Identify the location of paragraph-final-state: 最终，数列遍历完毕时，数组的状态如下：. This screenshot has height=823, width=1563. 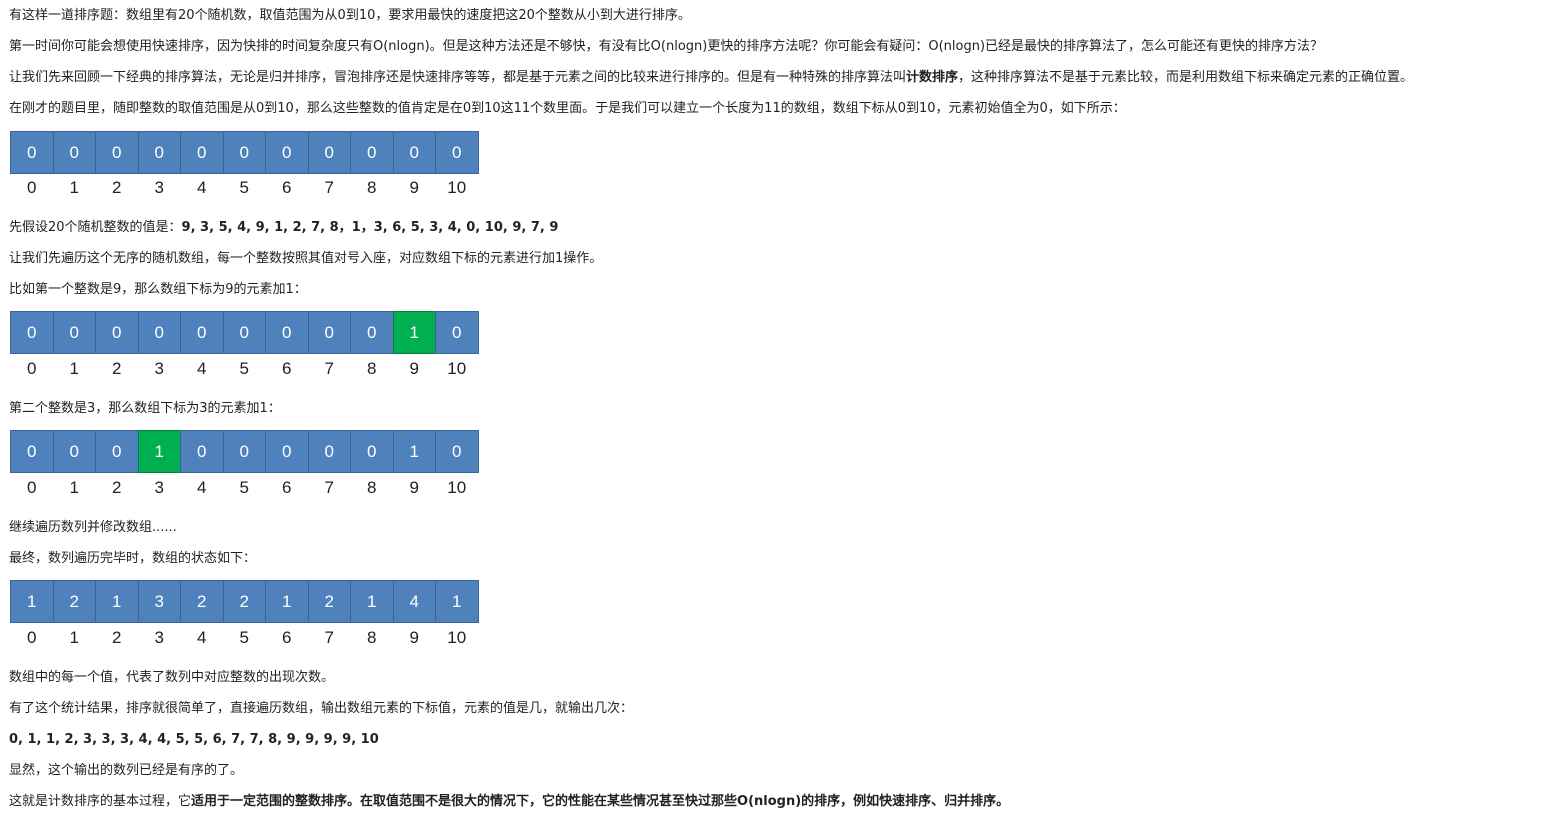
(133, 558).